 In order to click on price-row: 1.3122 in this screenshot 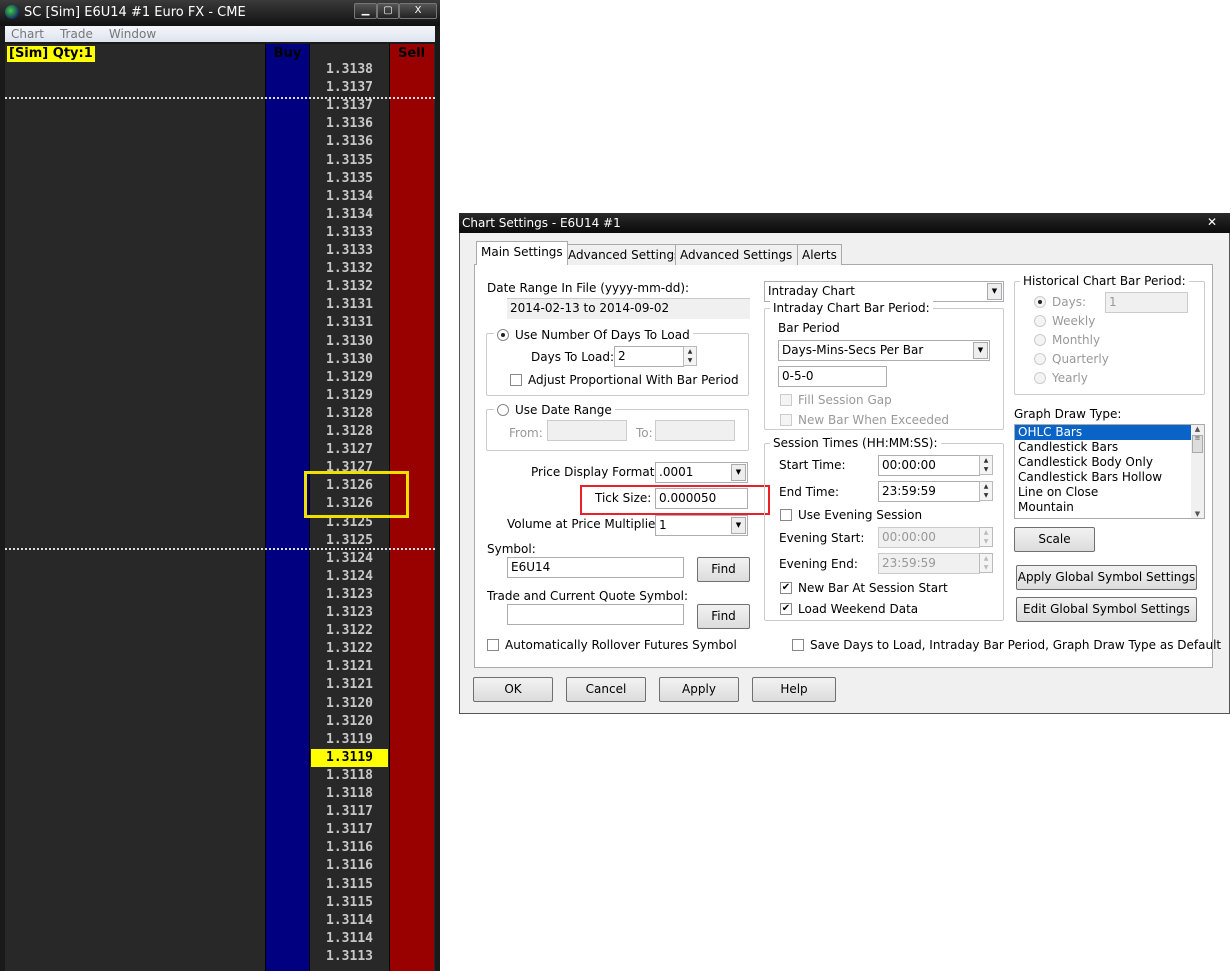, I will do `click(349, 649)`.